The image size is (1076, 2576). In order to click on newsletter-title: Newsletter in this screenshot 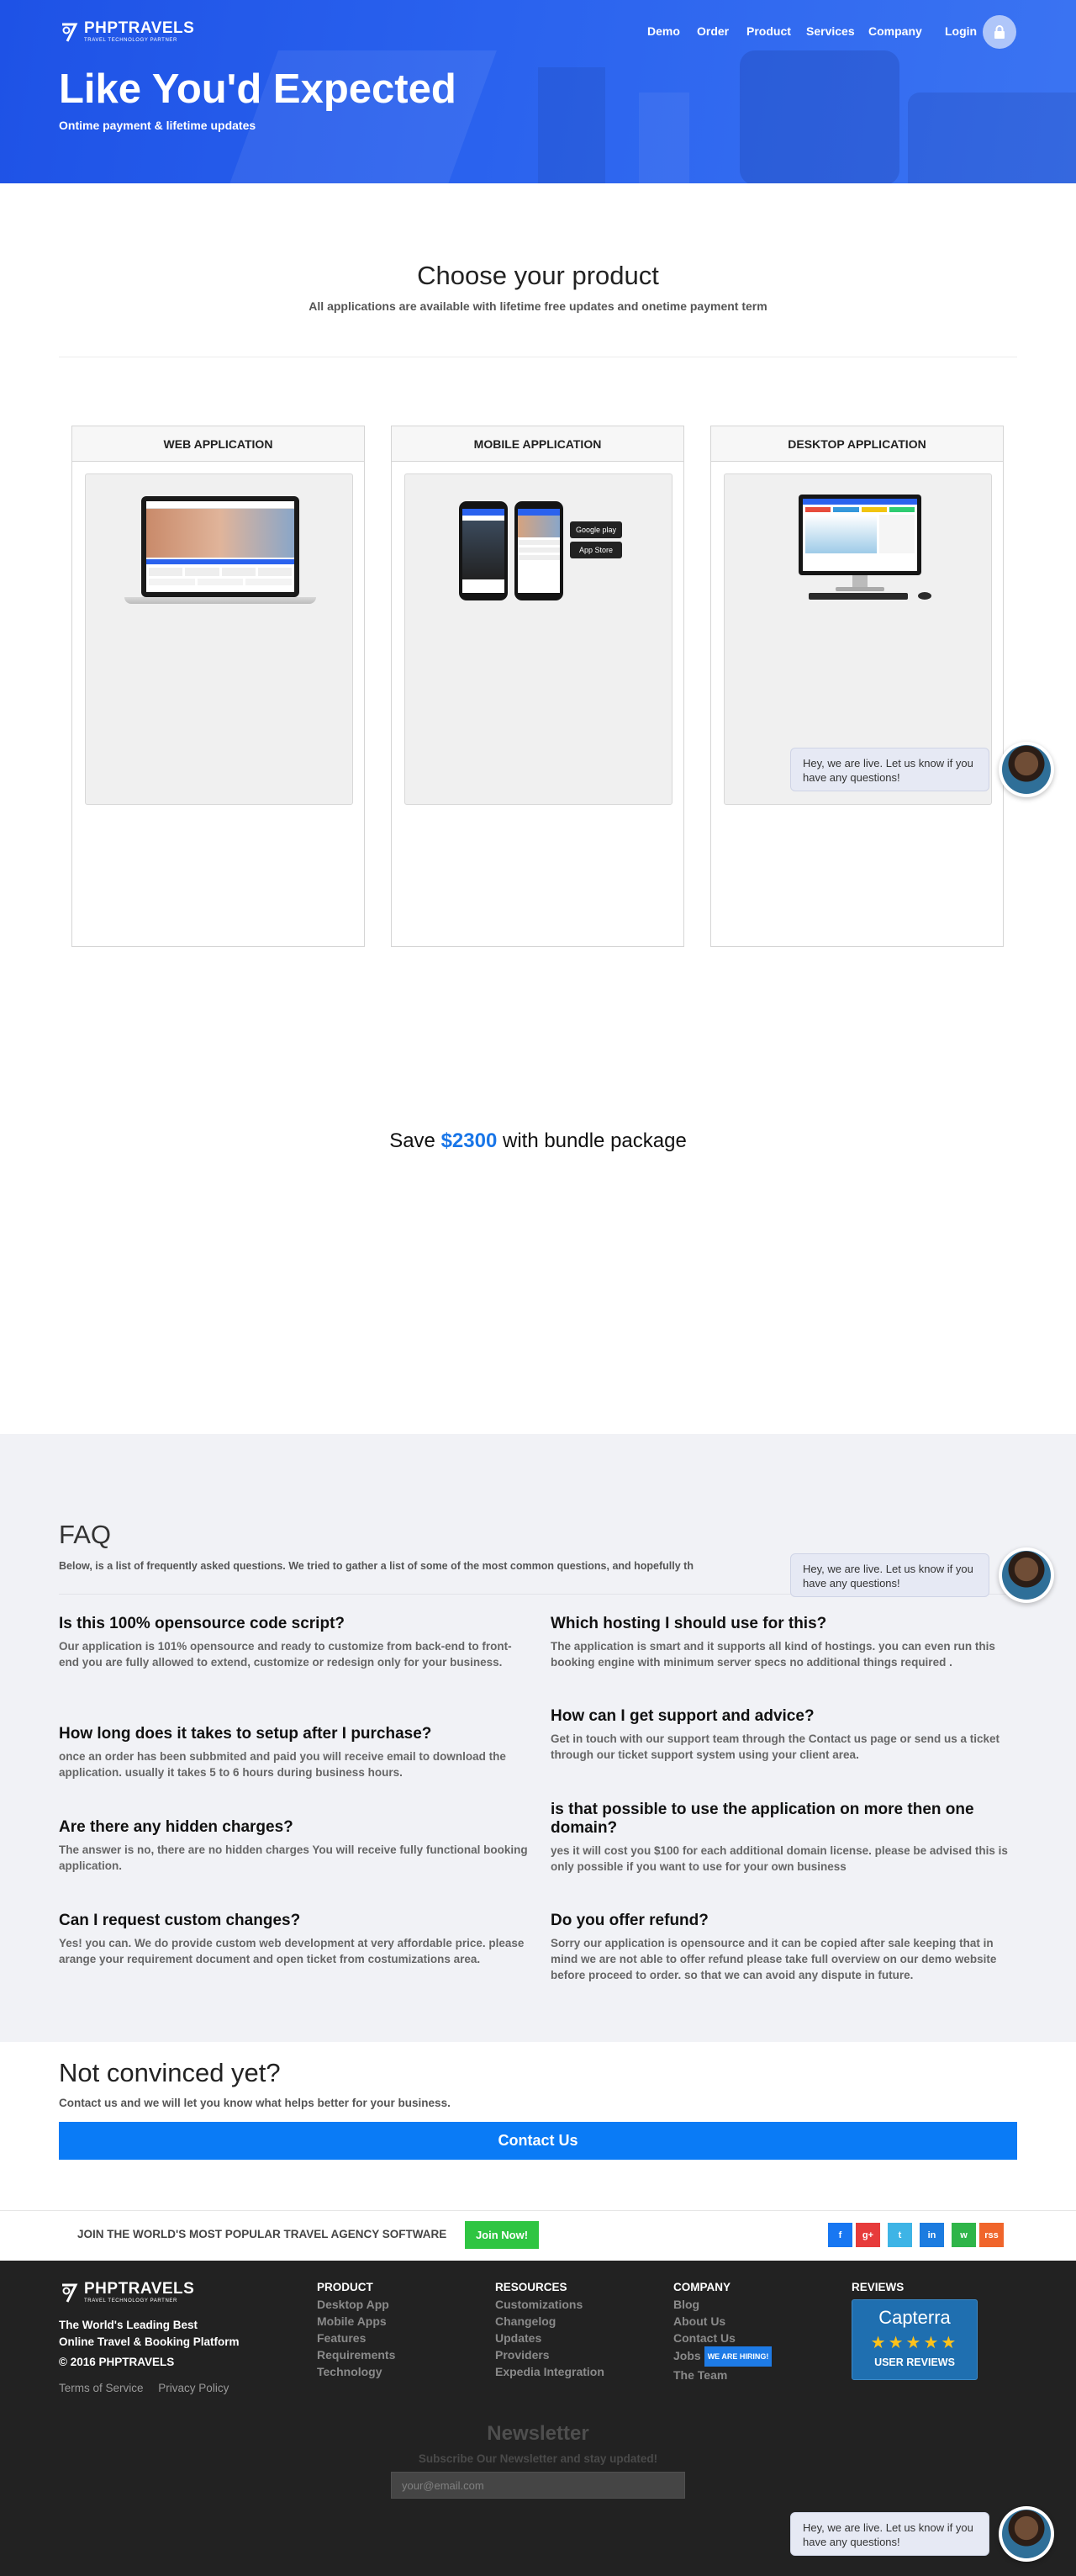, I will do `click(538, 2433)`.